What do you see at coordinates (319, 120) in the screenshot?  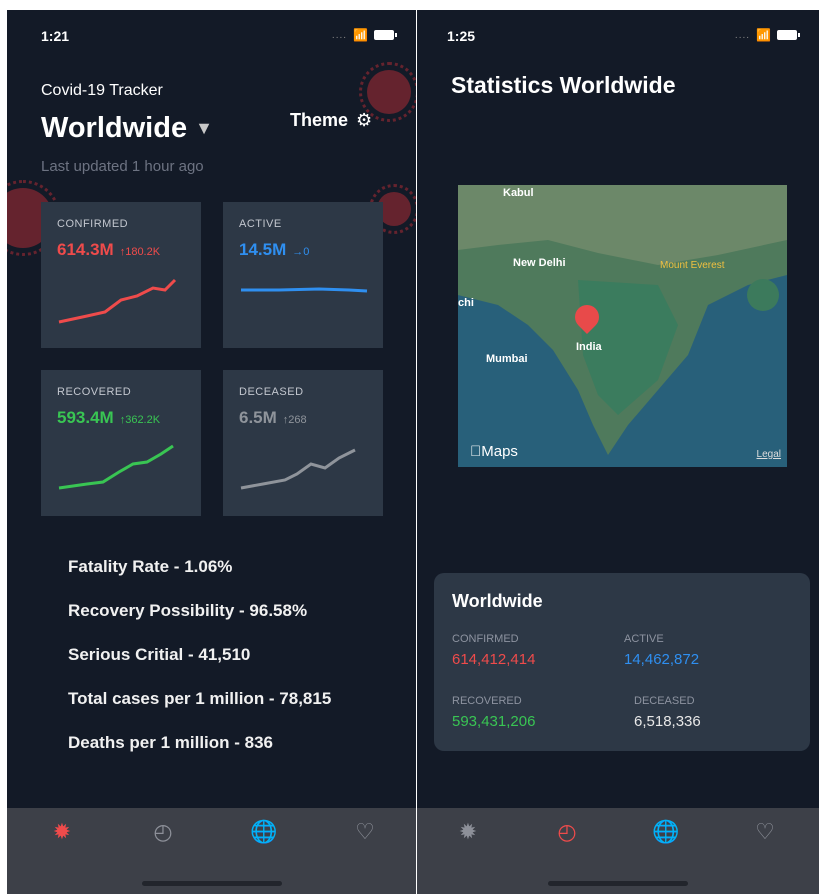 I see `theme-label: Theme` at bounding box center [319, 120].